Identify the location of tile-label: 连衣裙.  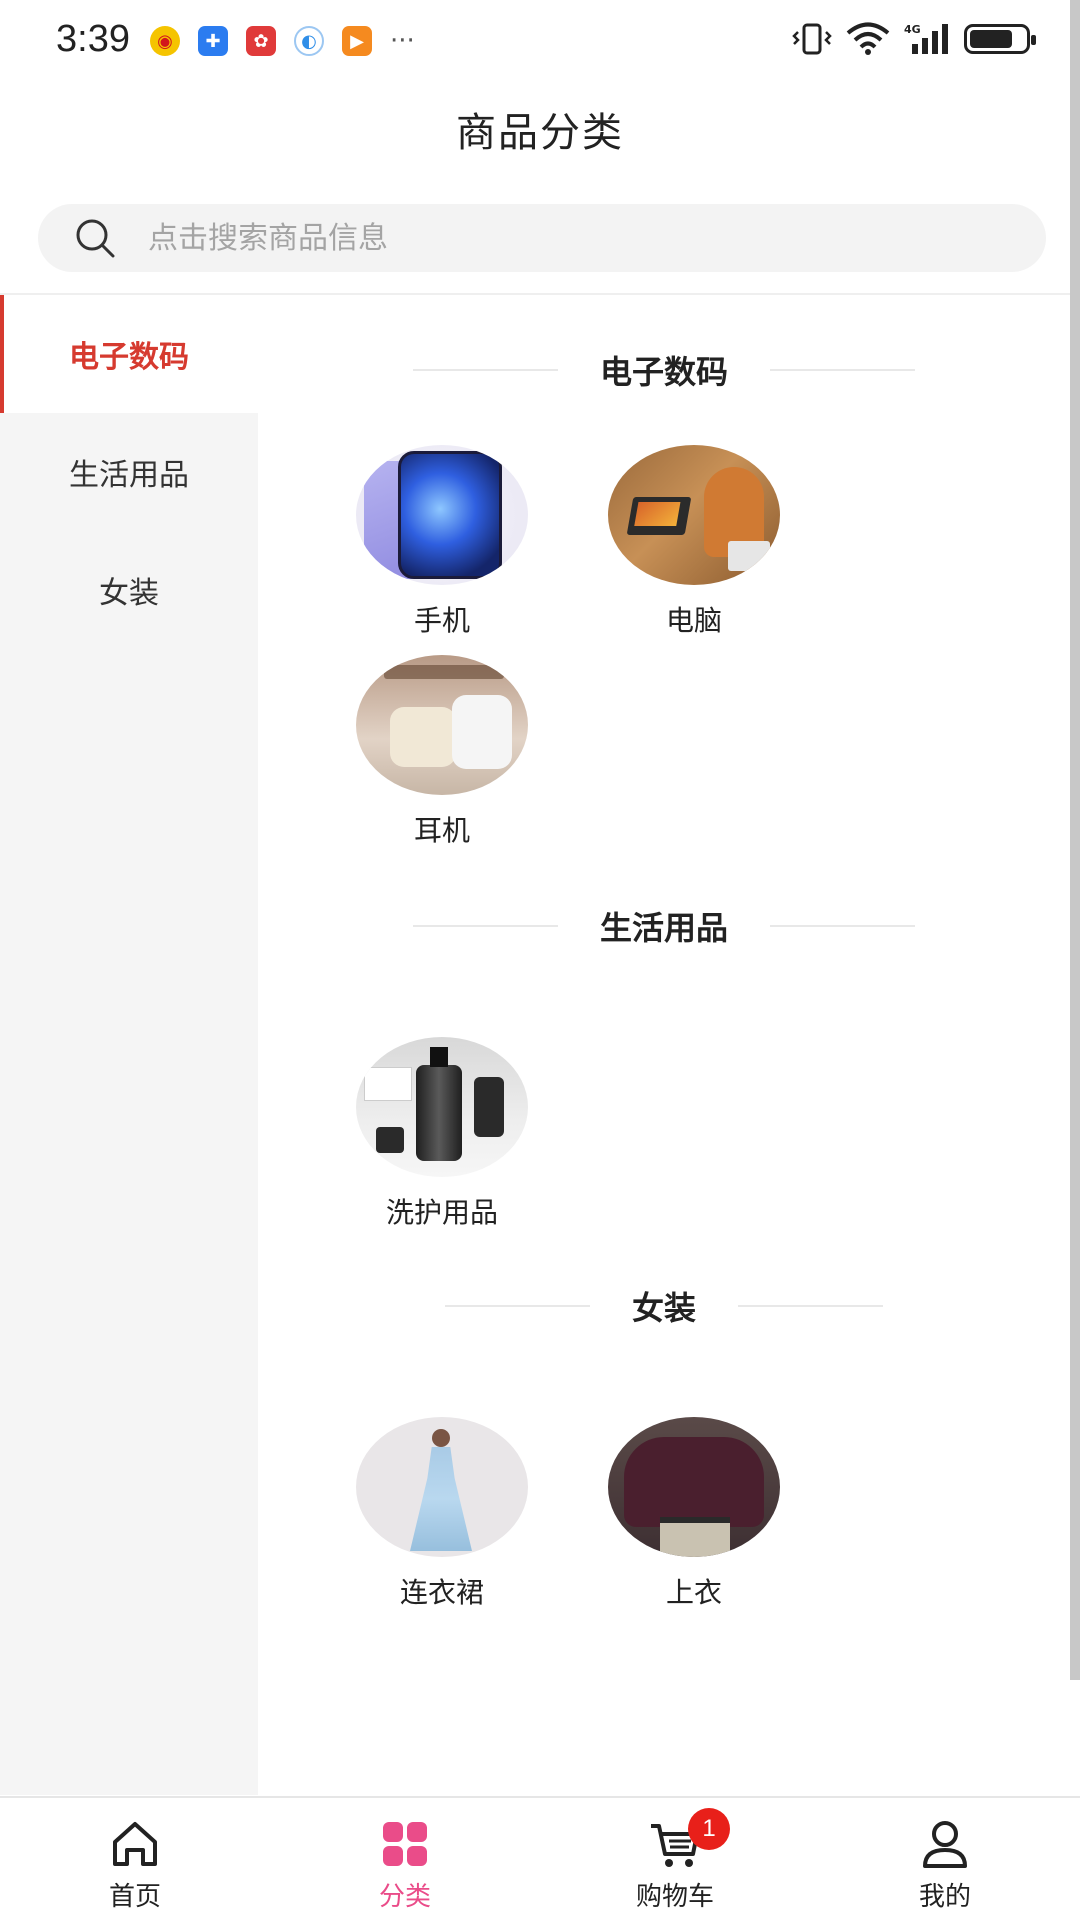
(441, 1592).